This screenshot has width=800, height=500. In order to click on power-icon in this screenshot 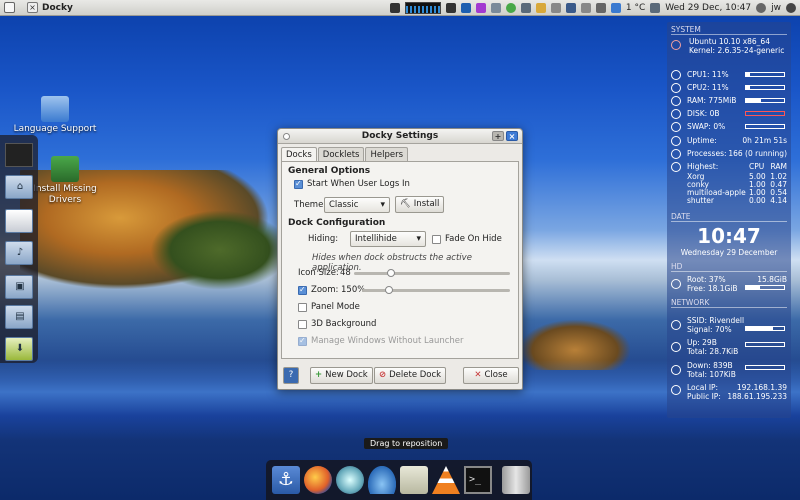, I will do `click(791, 8)`.